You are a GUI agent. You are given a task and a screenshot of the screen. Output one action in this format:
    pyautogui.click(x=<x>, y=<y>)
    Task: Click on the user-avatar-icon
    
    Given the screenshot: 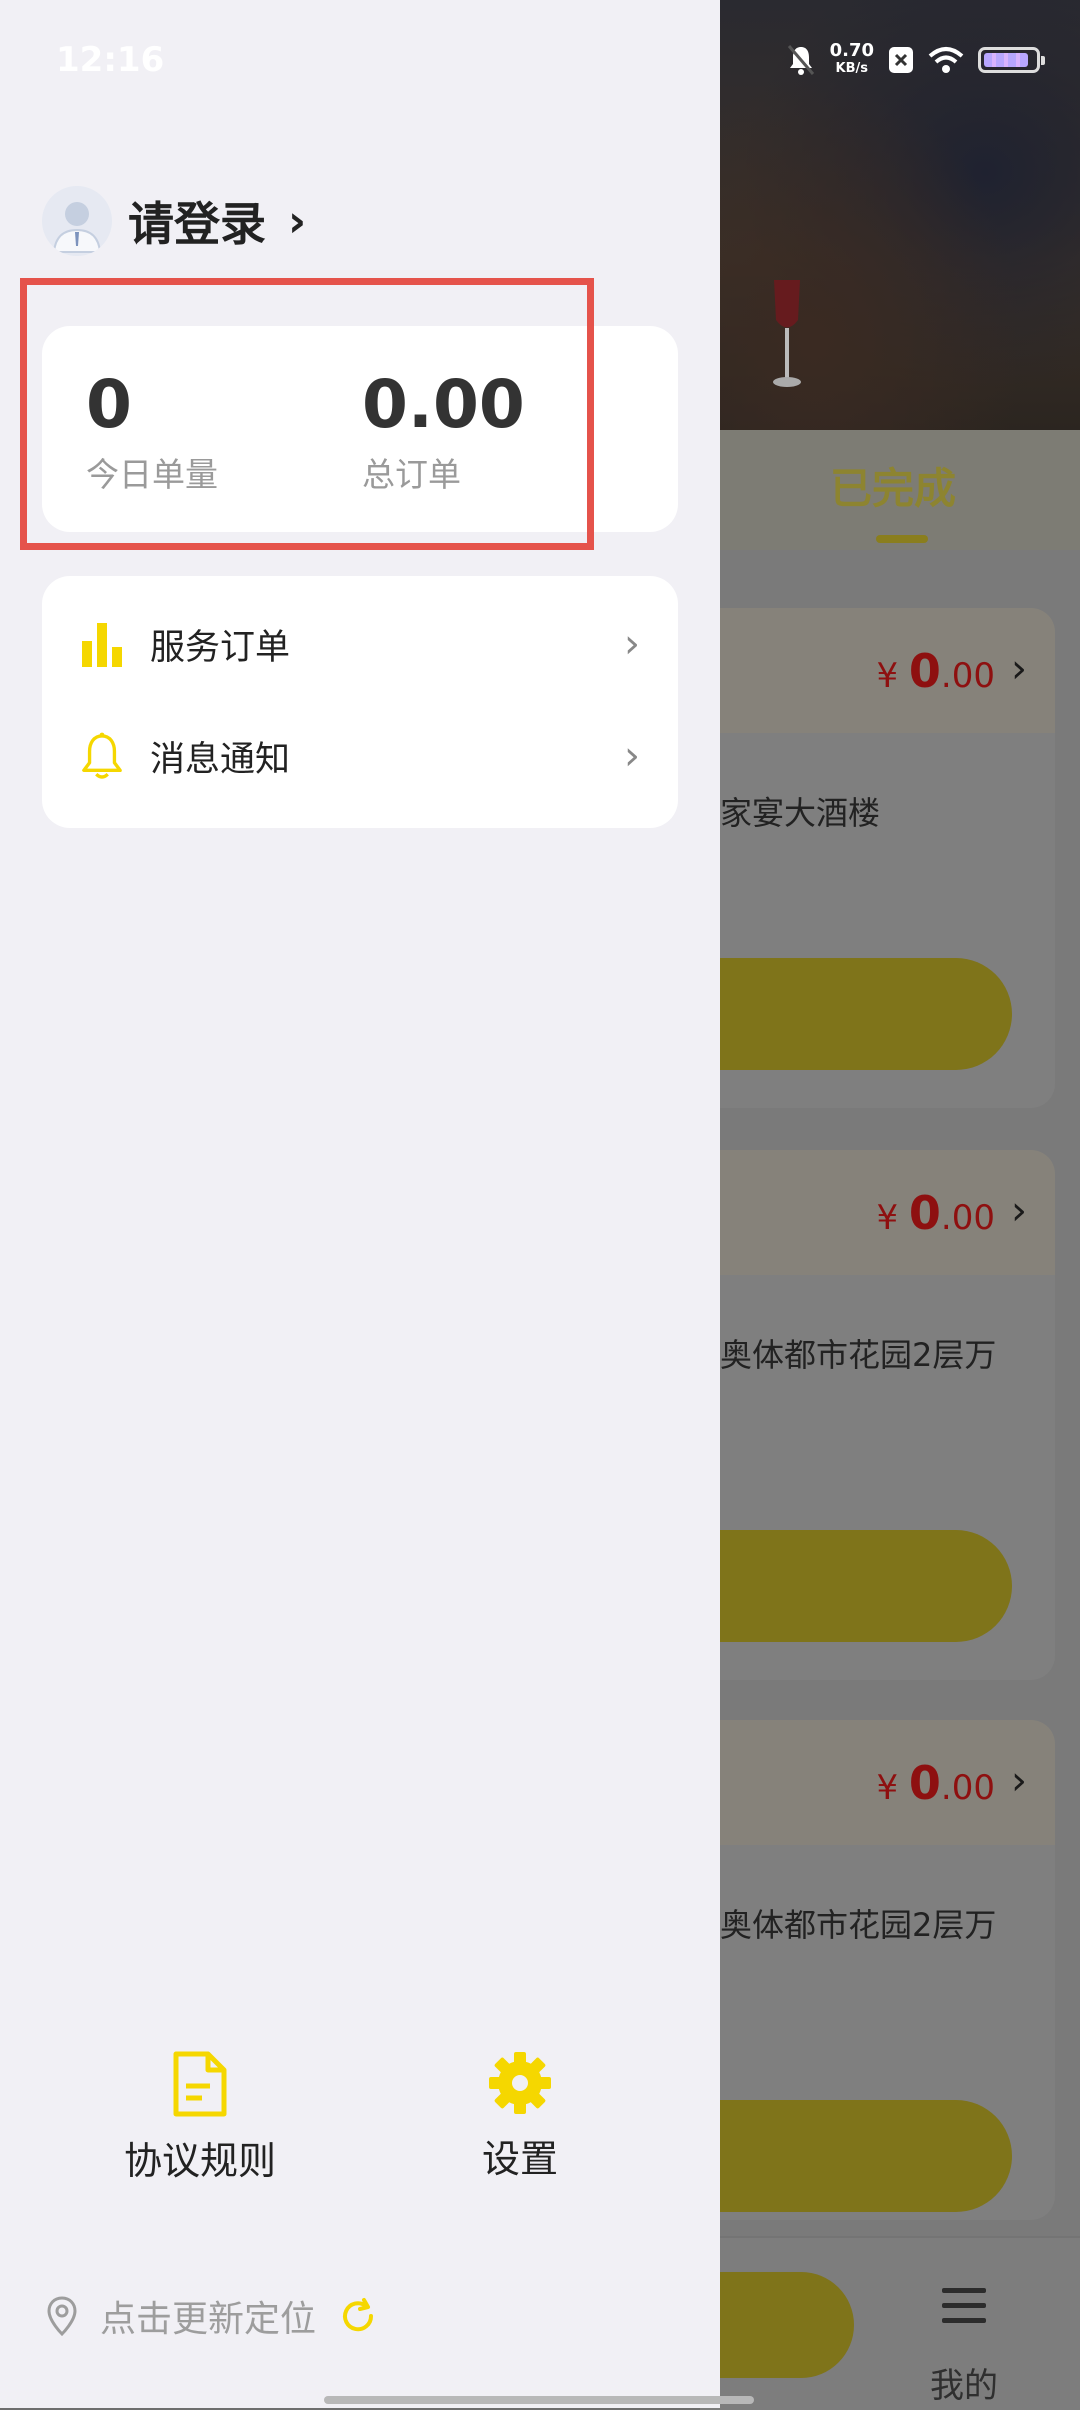 What is the action you would take?
    pyautogui.click(x=77, y=221)
    